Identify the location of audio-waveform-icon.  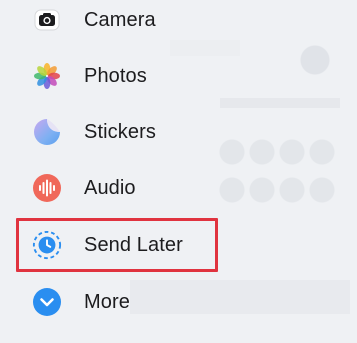
(47, 188).